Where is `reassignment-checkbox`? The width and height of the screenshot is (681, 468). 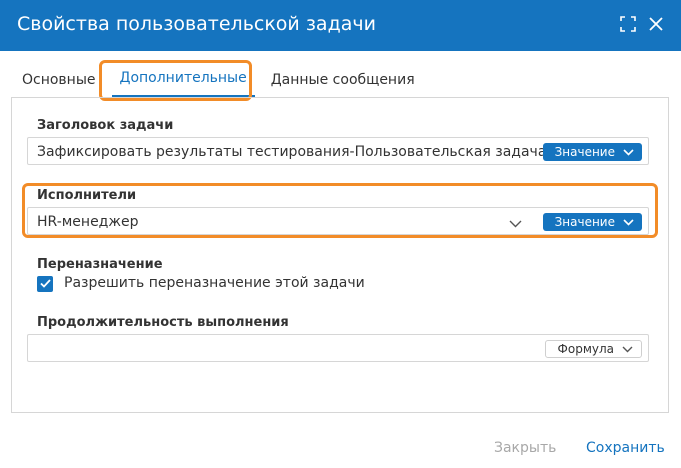 reassignment-checkbox is located at coordinates (45, 284).